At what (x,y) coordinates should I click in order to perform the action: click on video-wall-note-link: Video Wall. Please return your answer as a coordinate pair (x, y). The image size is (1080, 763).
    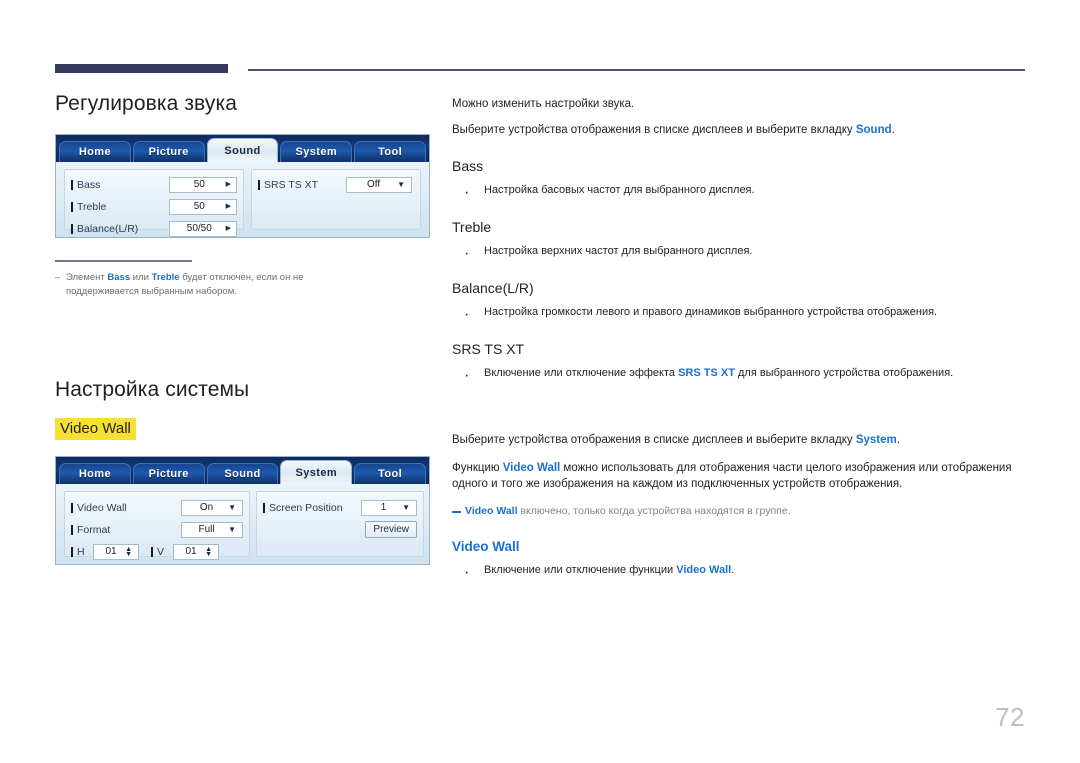
    Looking at the image, I should click on (491, 511).